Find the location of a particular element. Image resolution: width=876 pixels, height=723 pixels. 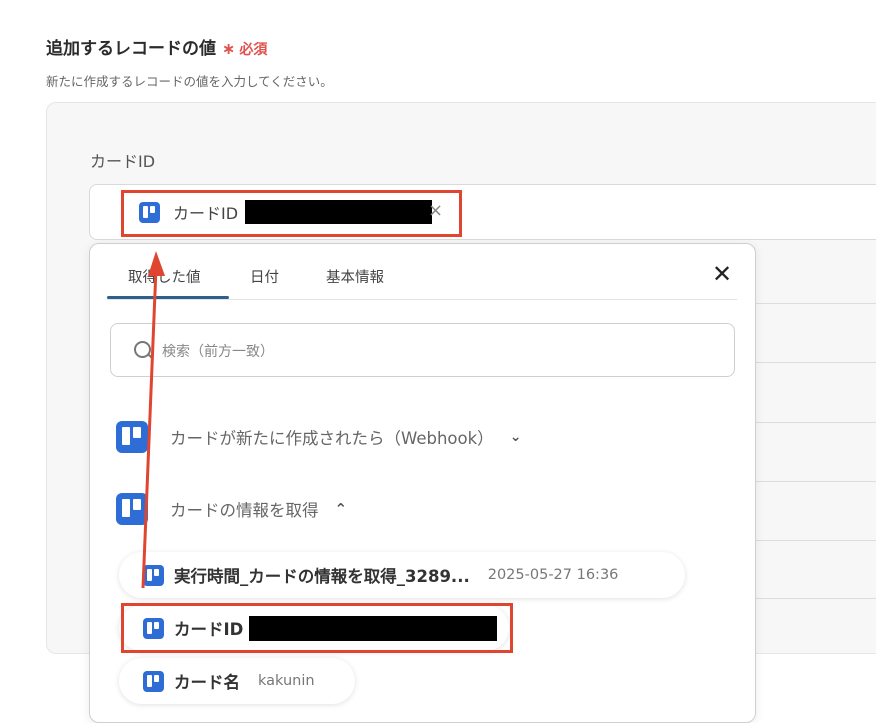

tab-divider is located at coordinates (422, 299).